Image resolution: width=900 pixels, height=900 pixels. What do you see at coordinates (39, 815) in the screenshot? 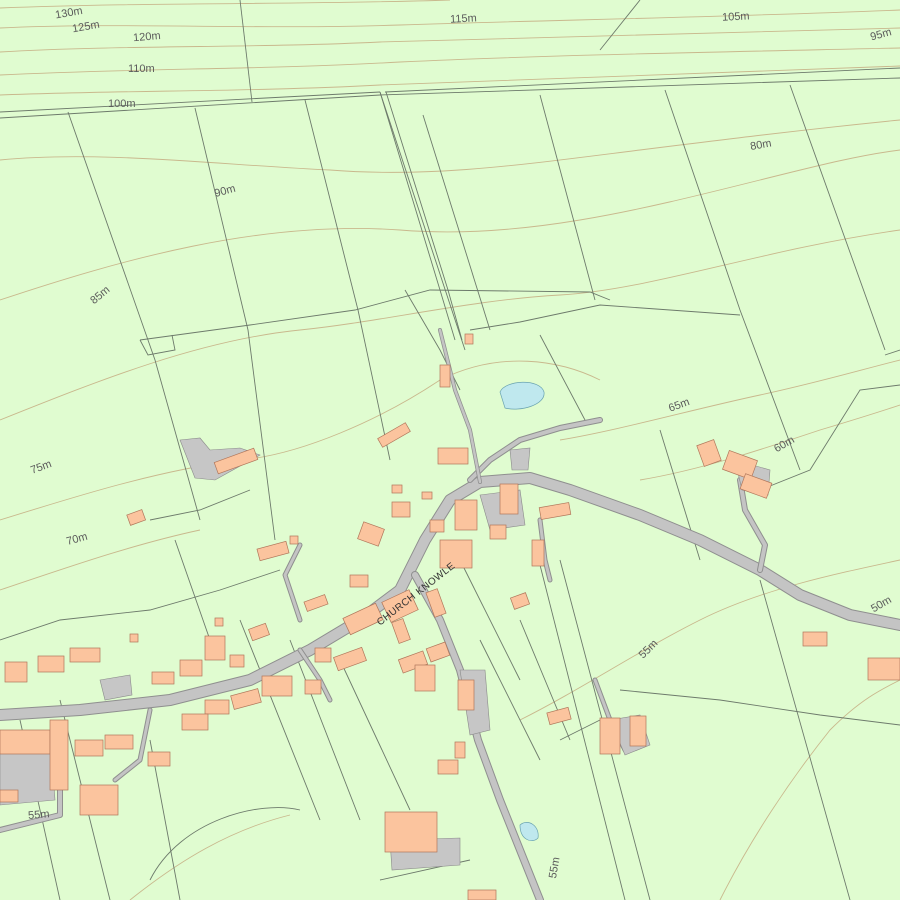
I see `contour-label-55-west: 55m` at bounding box center [39, 815].